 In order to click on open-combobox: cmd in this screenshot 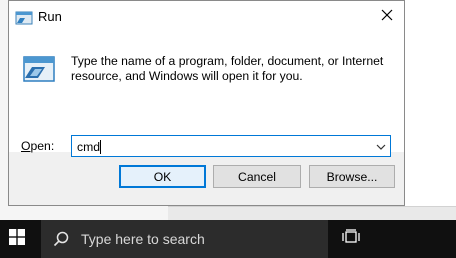, I will do `click(231, 146)`.